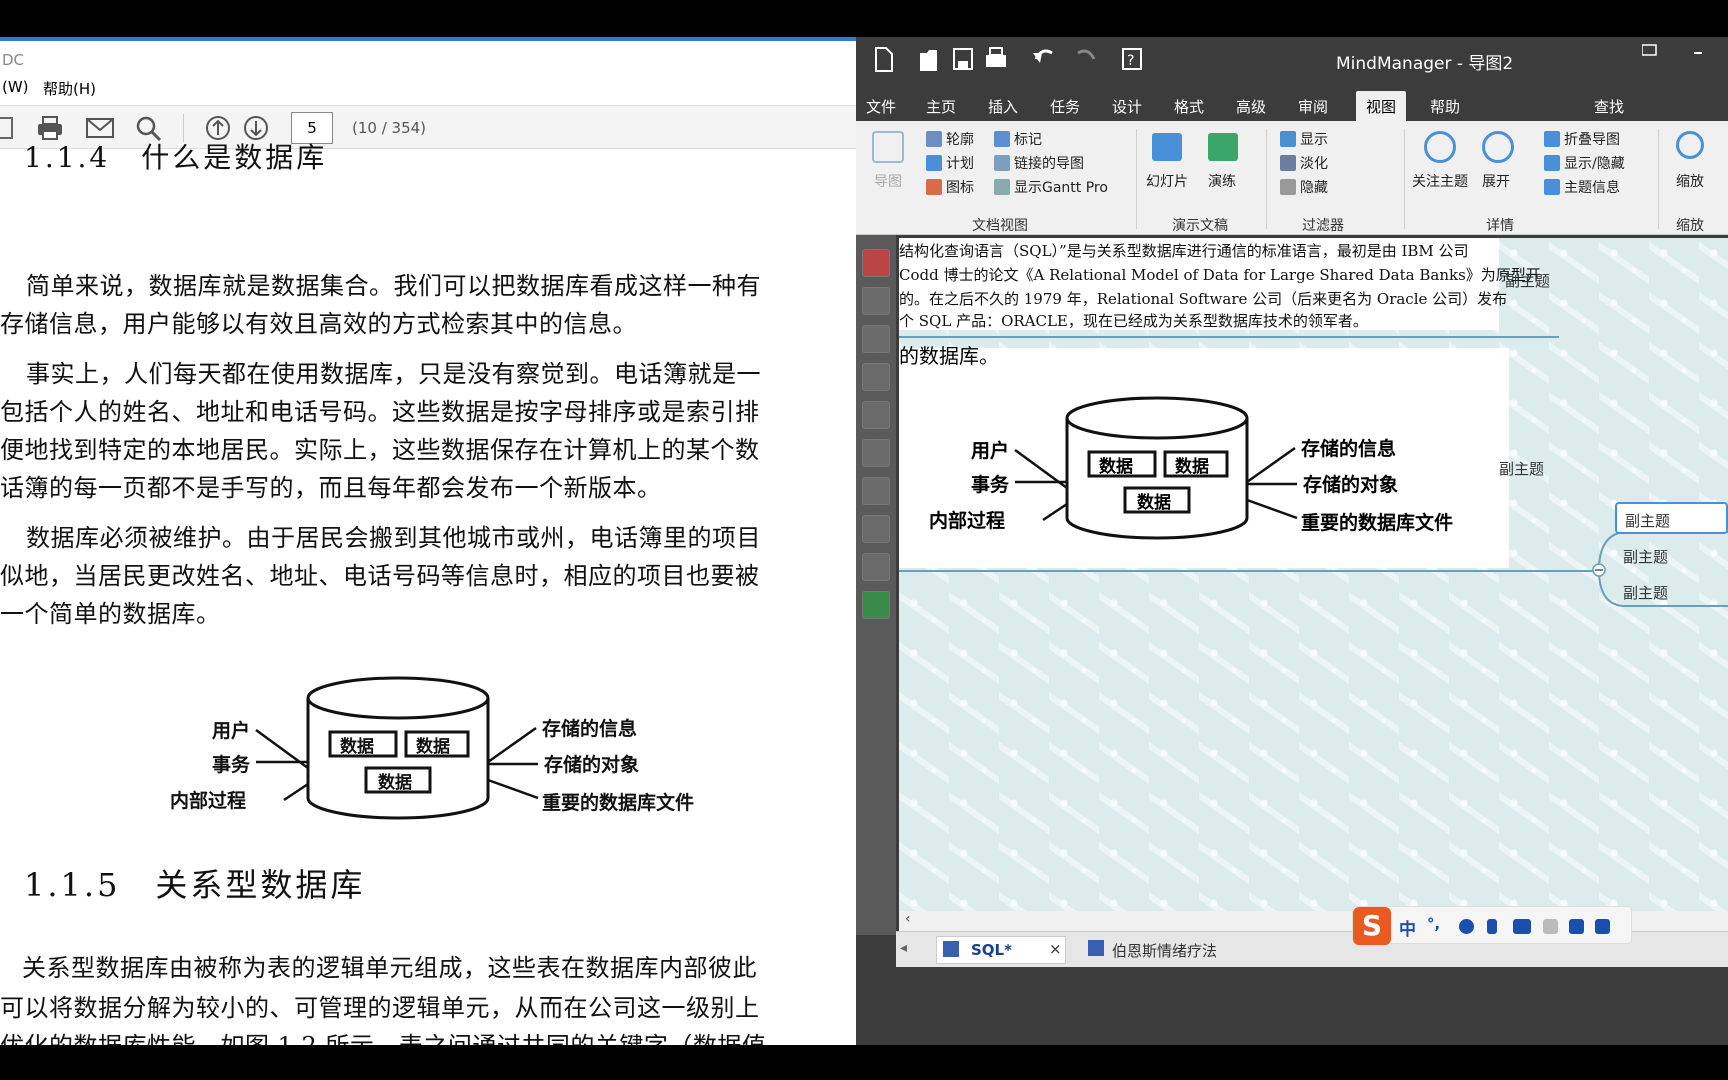 The image size is (1728, 1080). I want to click on paragraph-line: 可以将数据分解为较小的、可管理的逻辑单元，从而在公司这一级别上, so click(380, 1008).